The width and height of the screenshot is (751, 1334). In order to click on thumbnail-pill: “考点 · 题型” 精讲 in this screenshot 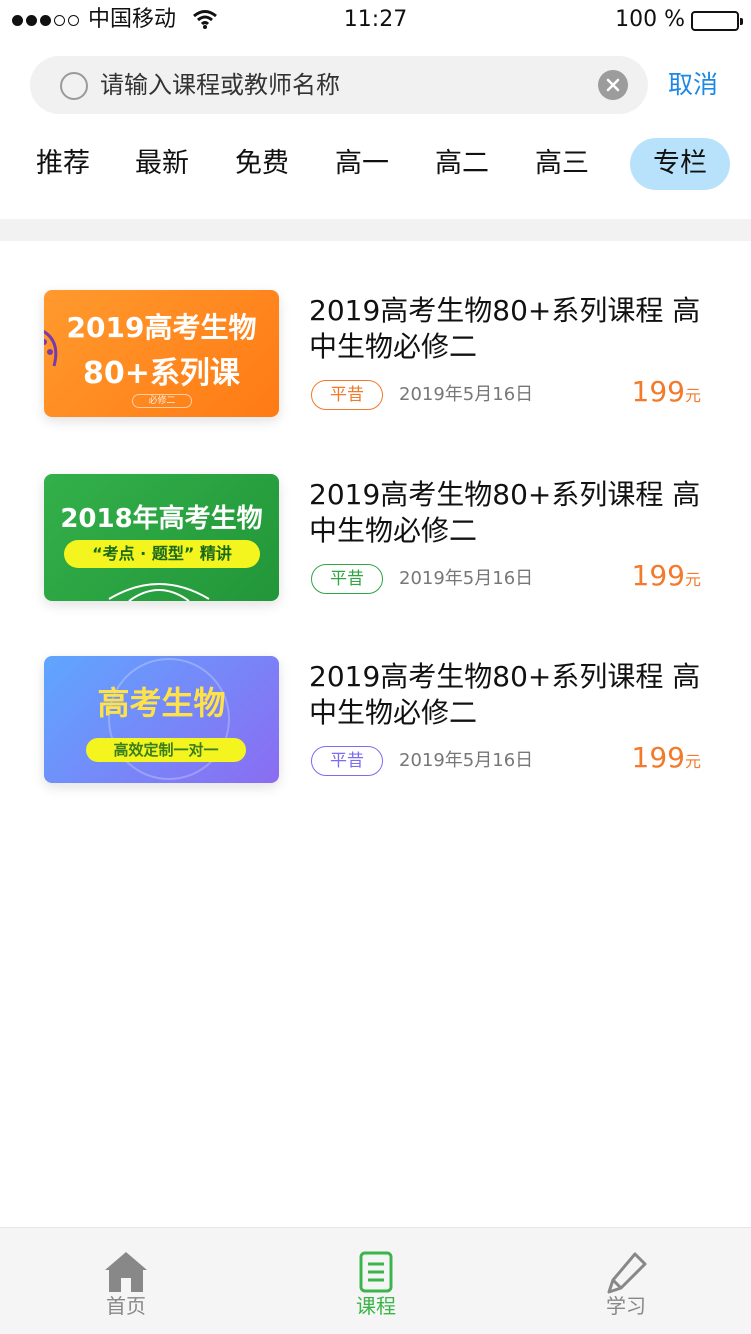, I will do `click(162, 554)`.